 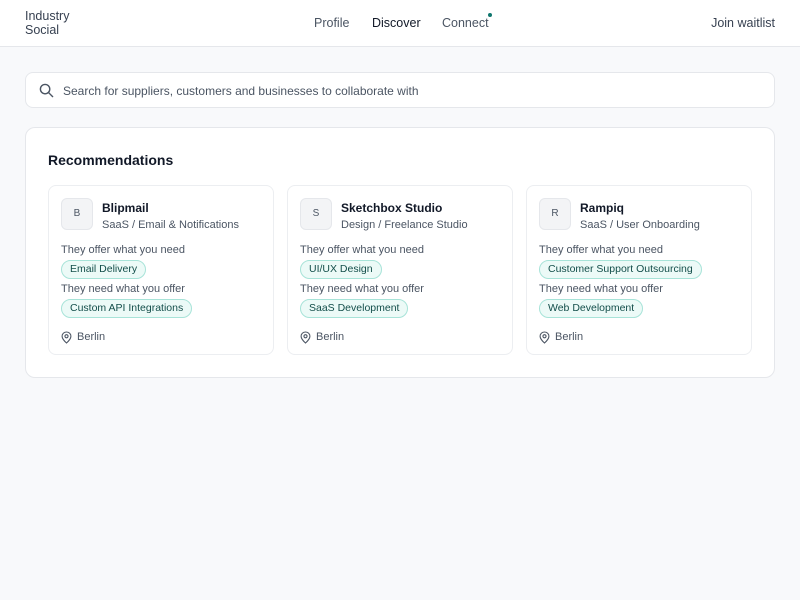 What do you see at coordinates (354, 308) in the screenshot?
I see `need-tag: SaaS Development` at bounding box center [354, 308].